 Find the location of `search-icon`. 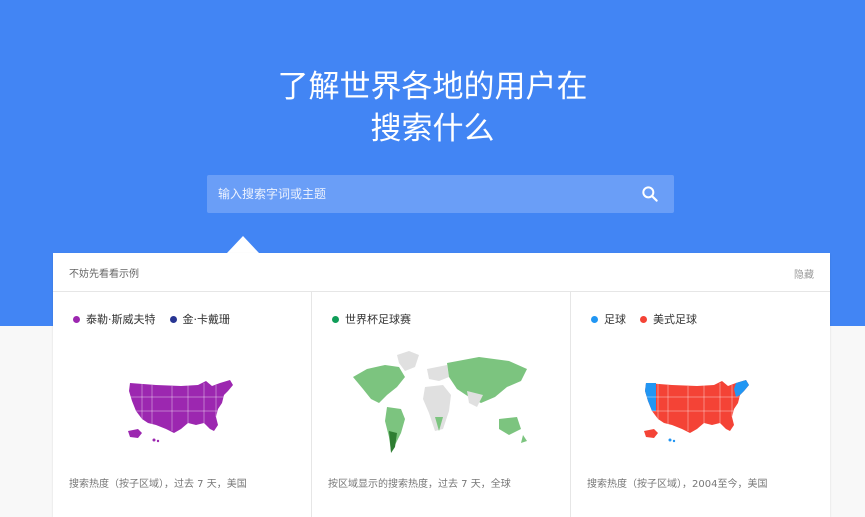

search-icon is located at coordinates (650, 194).